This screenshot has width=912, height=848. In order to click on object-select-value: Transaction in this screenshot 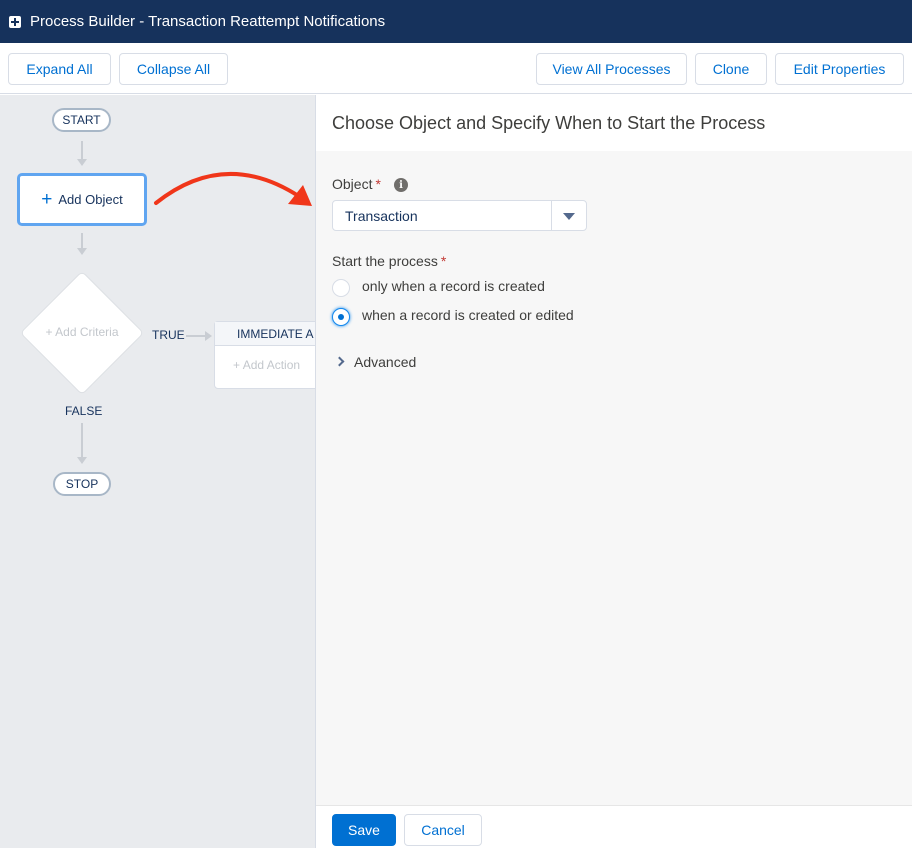, I will do `click(381, 216)`.